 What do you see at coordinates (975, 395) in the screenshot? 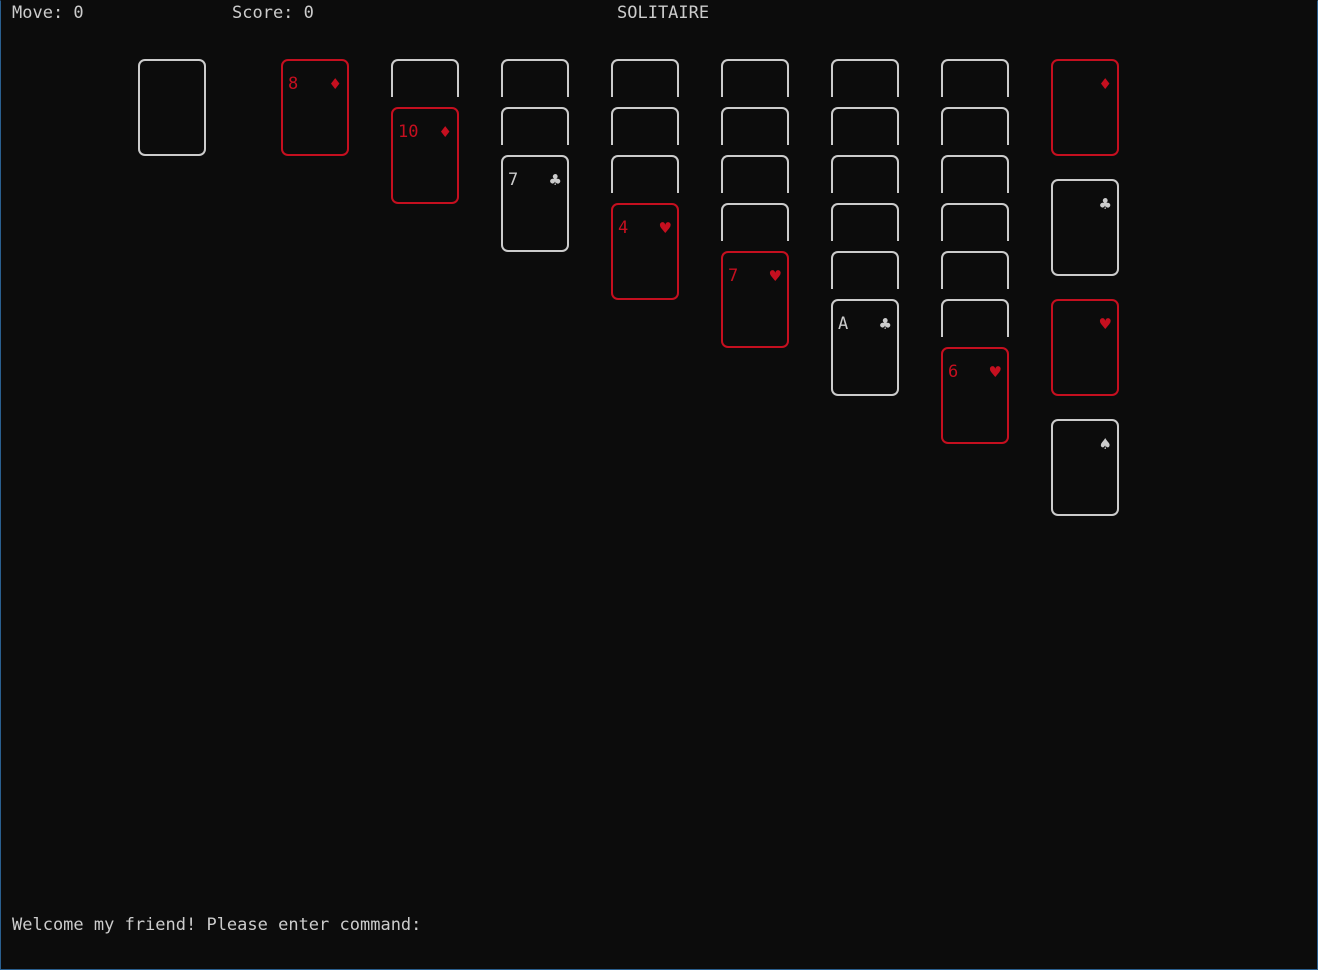
I see `tableau-top-card: 6 ♥` at bounding box center [975, 395].